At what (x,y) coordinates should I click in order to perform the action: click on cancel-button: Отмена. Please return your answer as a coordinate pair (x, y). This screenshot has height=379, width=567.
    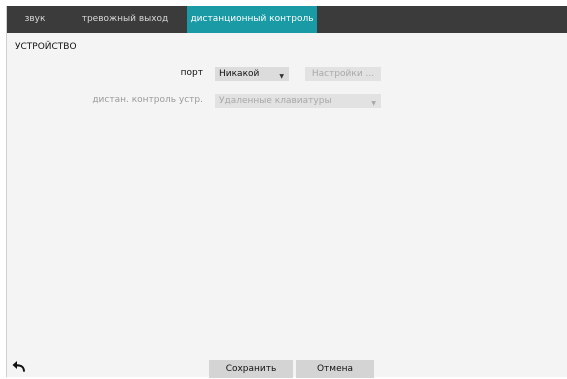
    Looking at the image, I should click on (335, 369).